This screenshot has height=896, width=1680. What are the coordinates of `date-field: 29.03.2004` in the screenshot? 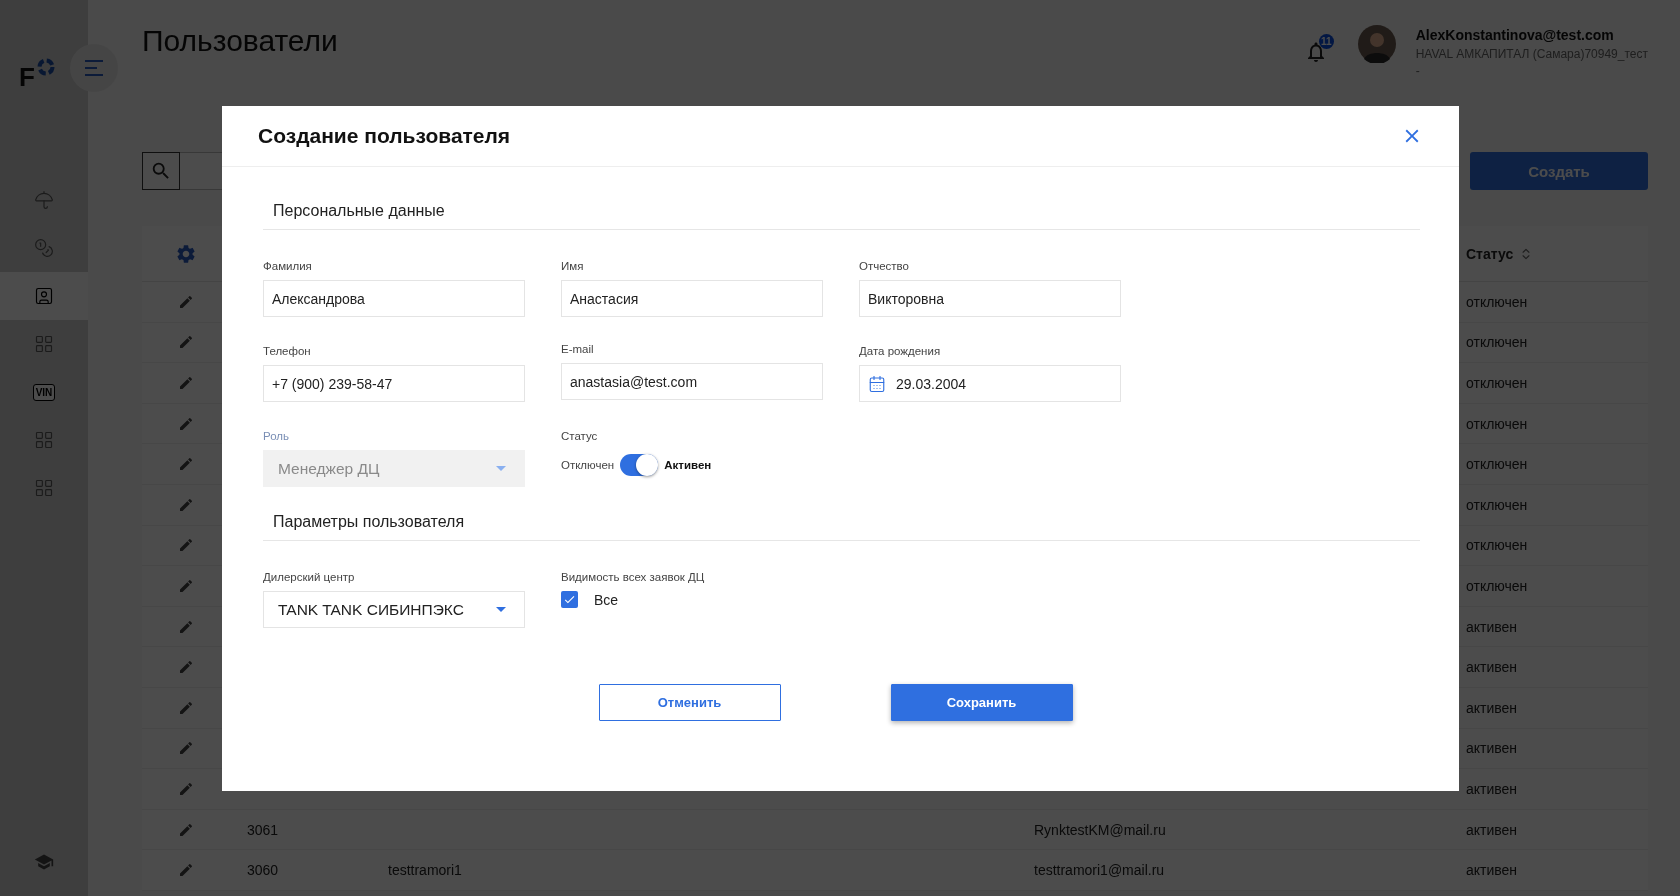 It's located at (990, 383).